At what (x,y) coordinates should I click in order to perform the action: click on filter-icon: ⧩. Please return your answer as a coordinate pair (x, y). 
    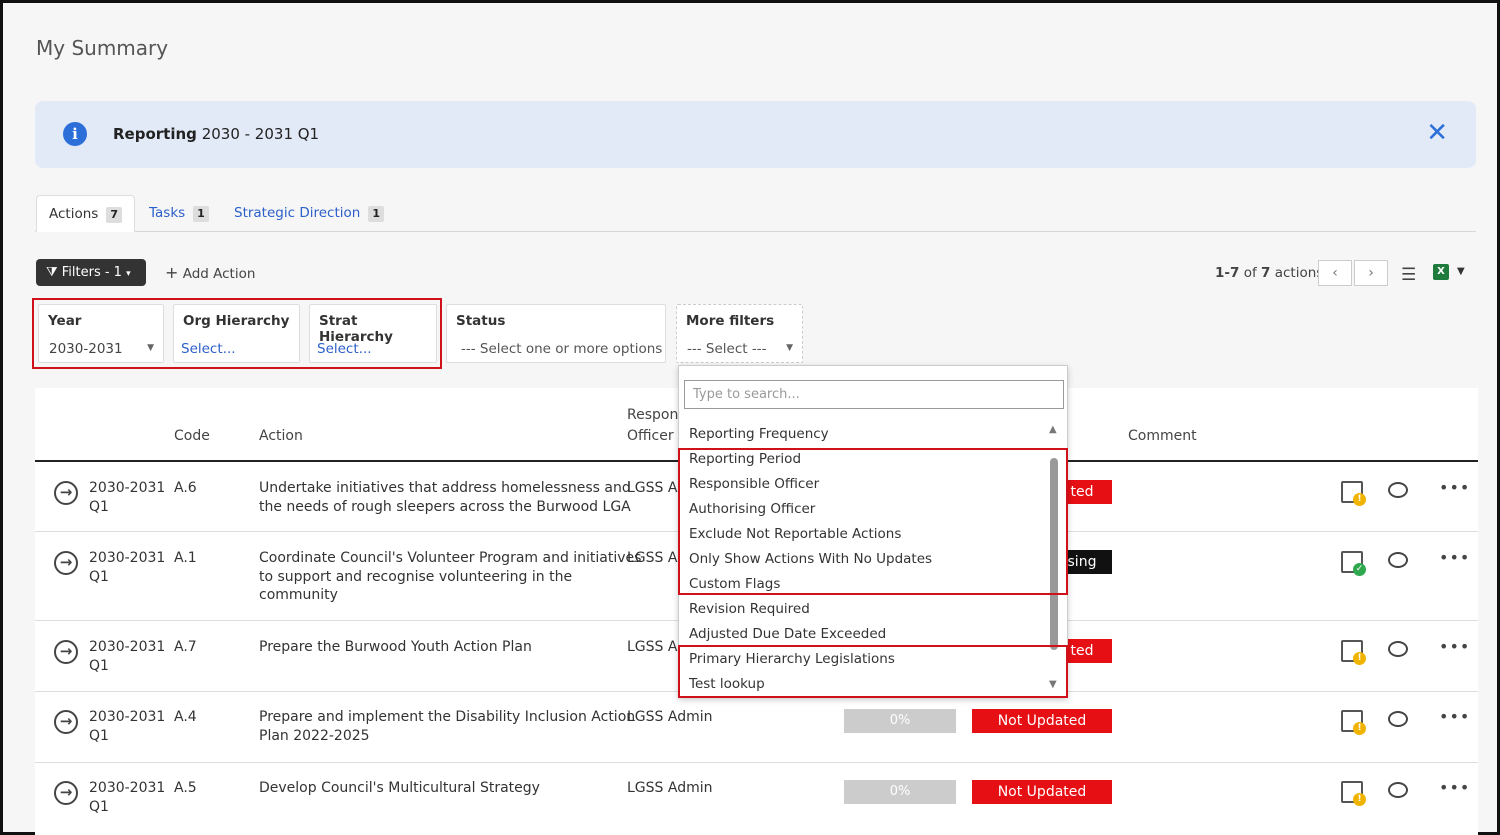
    Looking at the image, I should click on (52, 272).